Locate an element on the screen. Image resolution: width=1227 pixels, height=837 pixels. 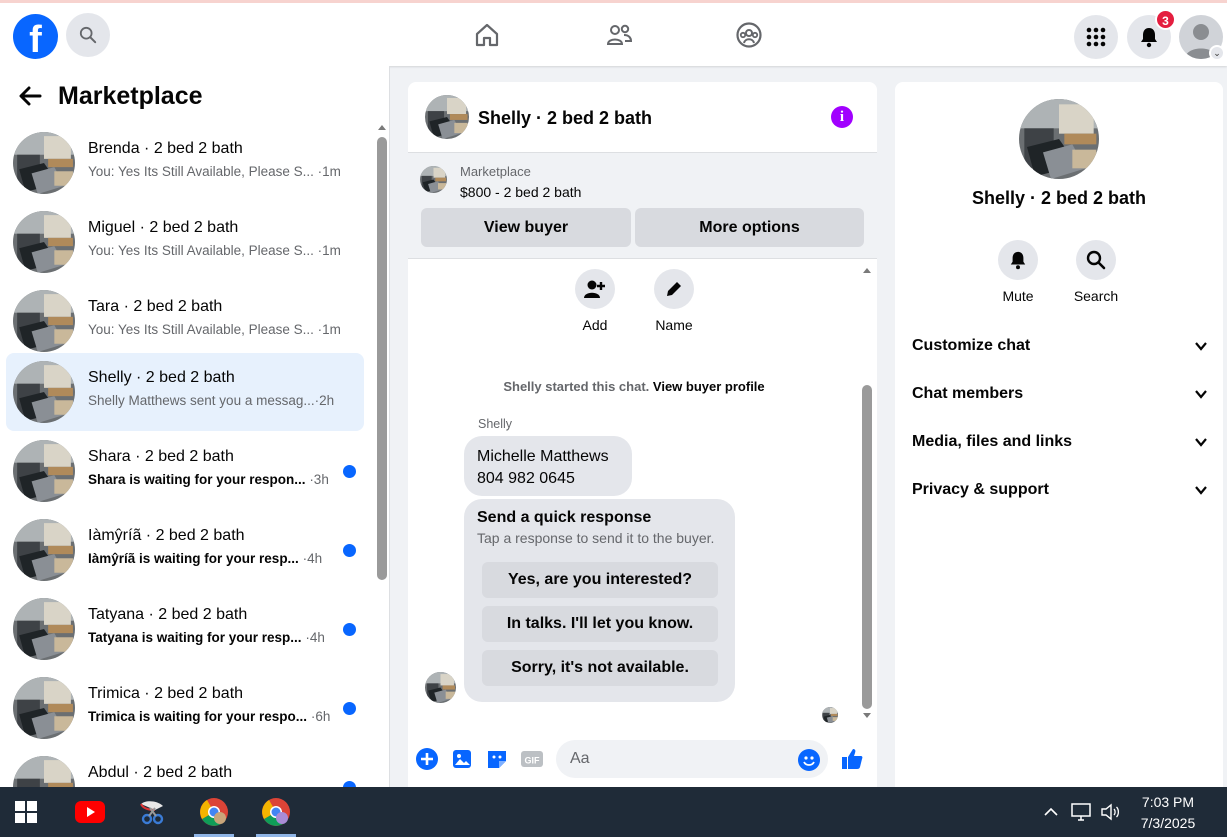
name-action: Name is located at coordinates (674, 301).